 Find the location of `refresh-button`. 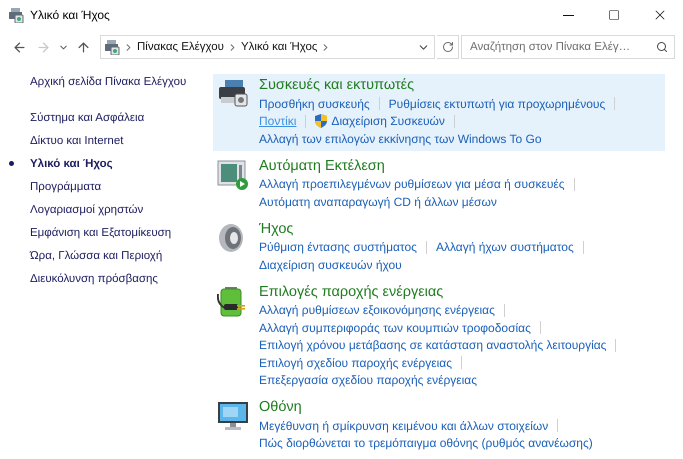

refresh-button is located at coordinates (448, 47).